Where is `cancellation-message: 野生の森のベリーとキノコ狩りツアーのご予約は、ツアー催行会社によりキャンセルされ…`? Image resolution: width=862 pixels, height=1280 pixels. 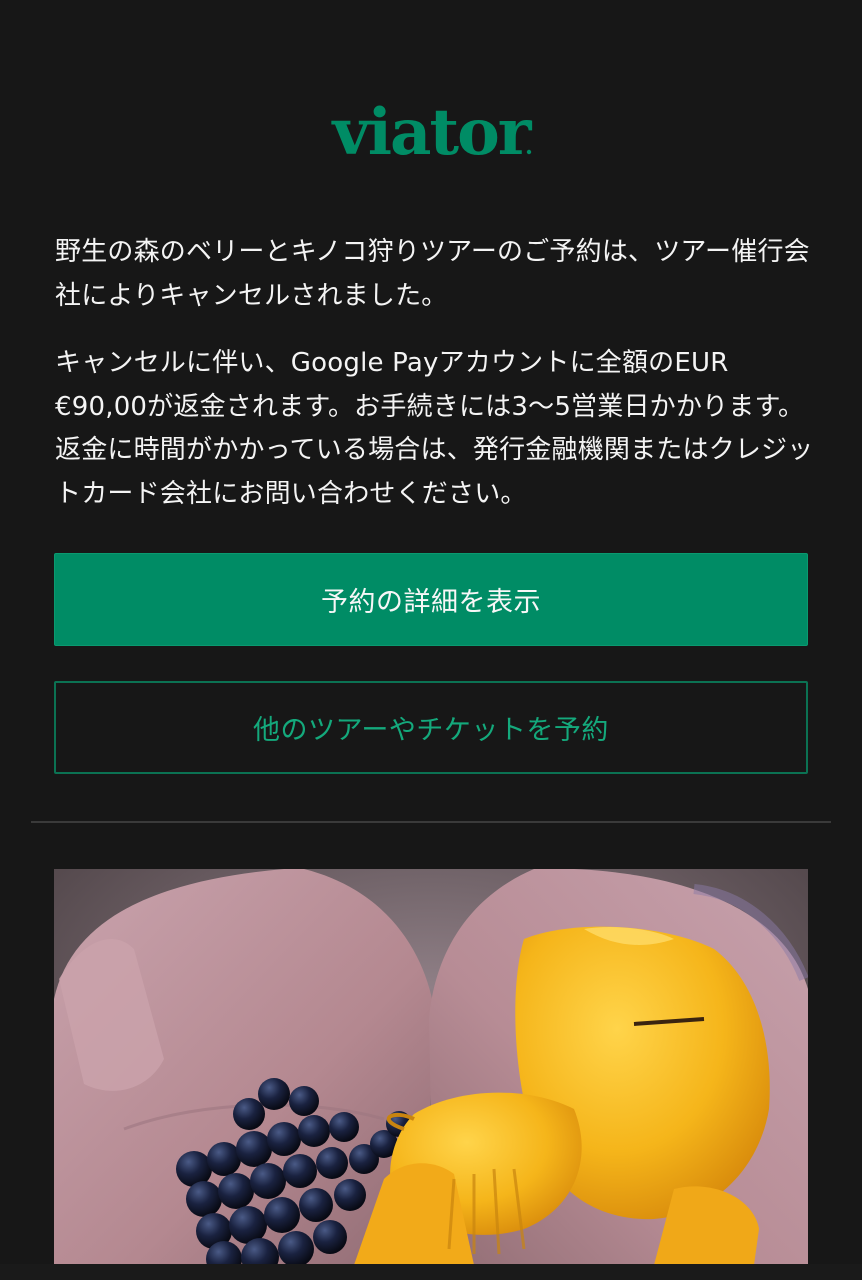
cancellation-message: 野生の森のベリーとキノコ狩りツアーのご予約は、ツアー催行会社によりキャンセルされ… is located at coordinates (432, 274).